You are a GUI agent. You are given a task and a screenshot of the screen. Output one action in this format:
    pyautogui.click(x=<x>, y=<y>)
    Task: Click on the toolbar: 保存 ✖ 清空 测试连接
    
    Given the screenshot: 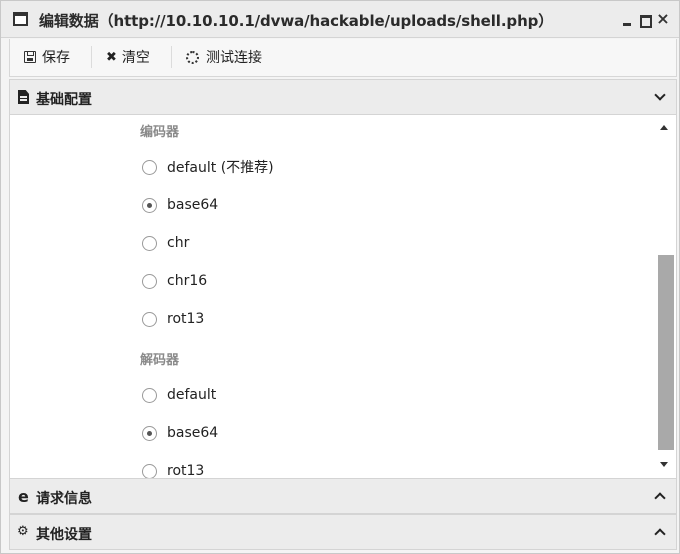 What is the action you would take?
    pyautogui.click(x=343, y=58)
    